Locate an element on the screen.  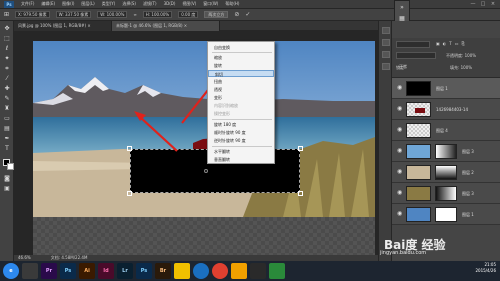
menu-item-rotate-90-ccw: 逆时针旋转 90 度 is located at coordinates (241, 140).